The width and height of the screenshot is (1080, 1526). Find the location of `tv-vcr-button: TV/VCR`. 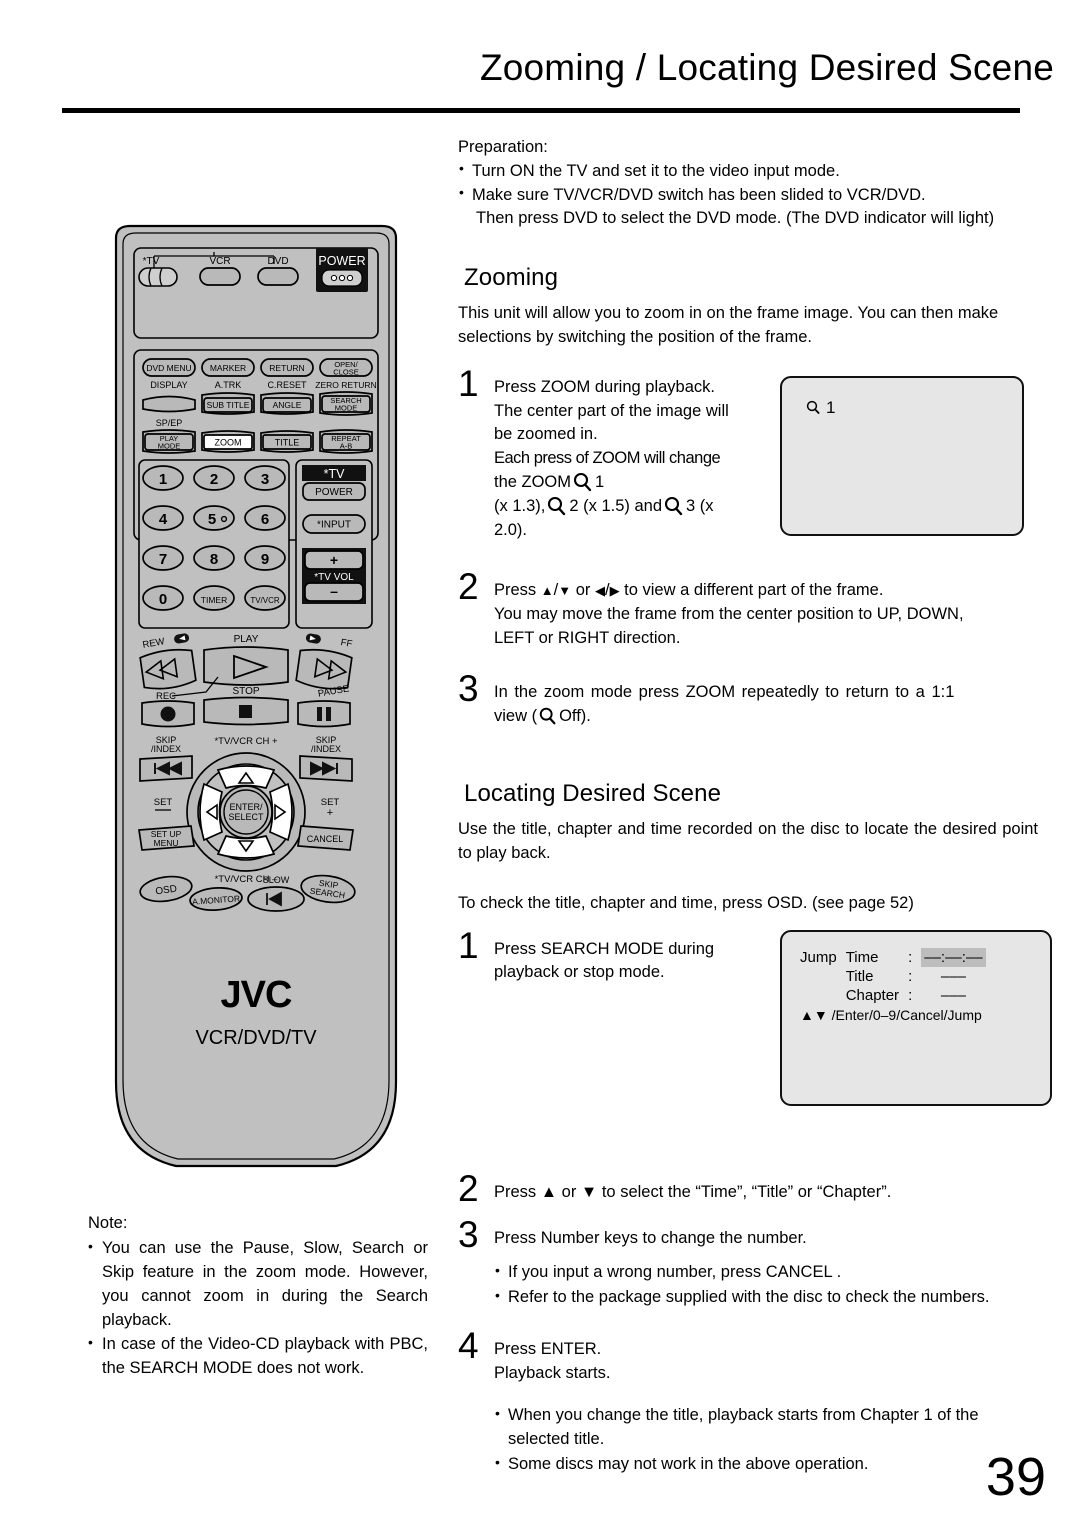

tv-vcr-button: TV/VCR is located at coordinates (265, 598).